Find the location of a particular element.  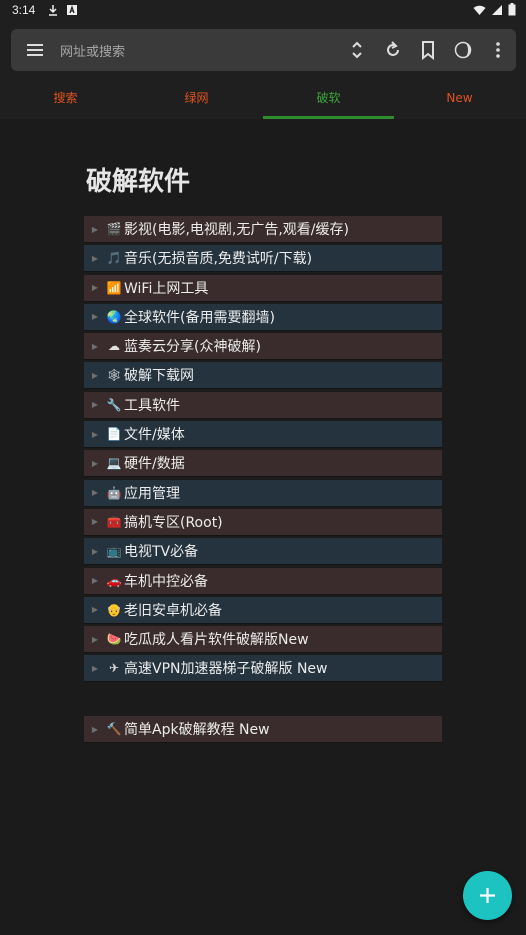

item-emoji-icon: 🔨 is located at coordinates (114, 729).